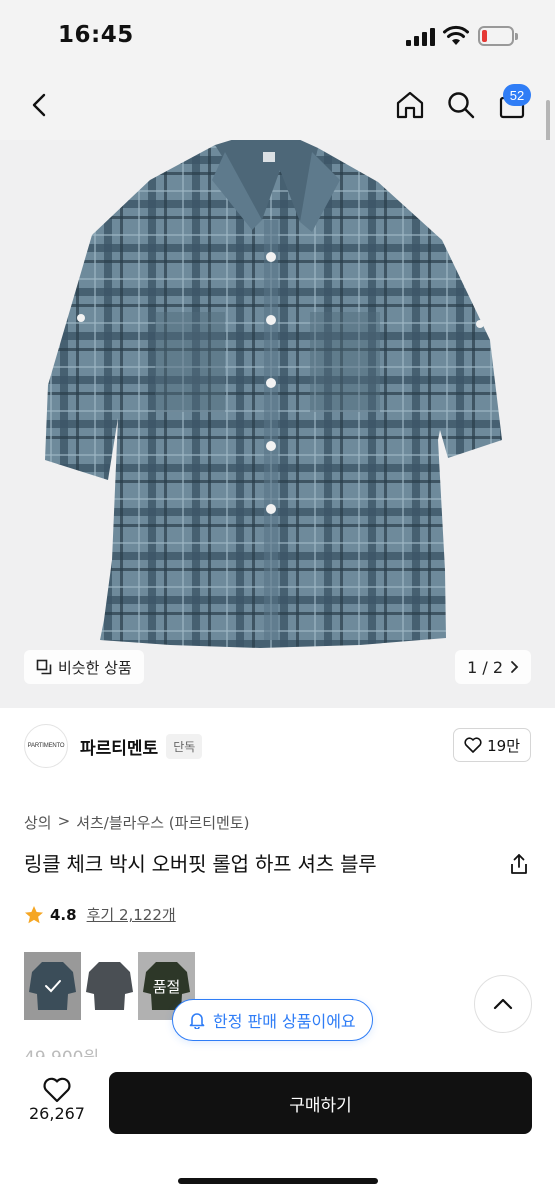 The width and height of the screenshot is (555, 1200). I want to click on limited-sale-notice: 한정 판매 상품이에요, so click(272, 1020).